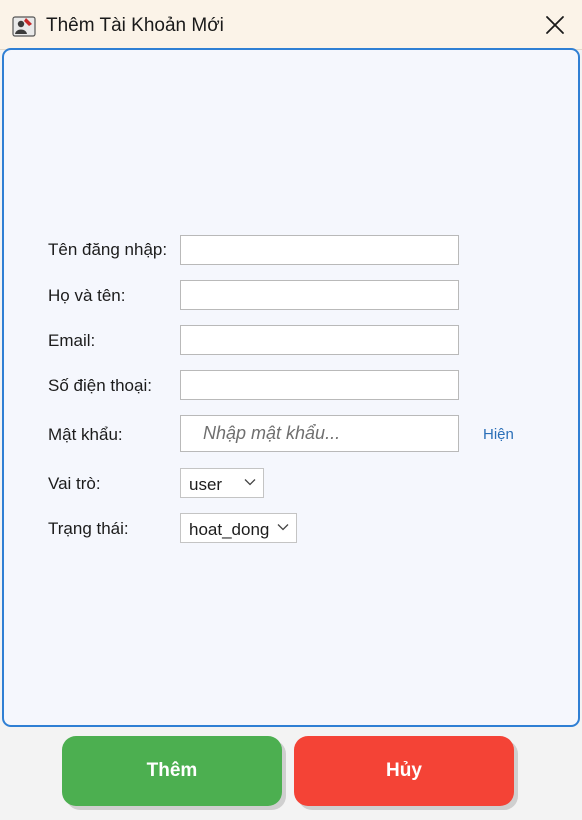 This screenshot has width=582, height=820. What do you see at coordinates (135, 25) in the screenshot?
I see `window-title: Thêm Tài Khoản Mới` at bounding box center [135, 25].